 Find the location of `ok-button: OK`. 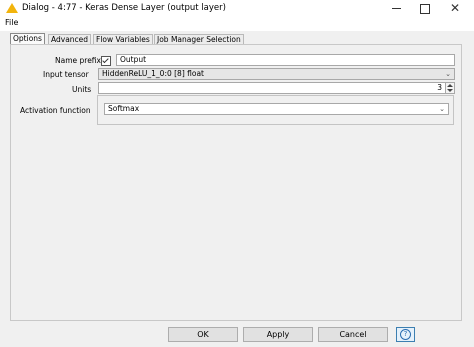

ok-button: OK is located at coordinates (203, 334).